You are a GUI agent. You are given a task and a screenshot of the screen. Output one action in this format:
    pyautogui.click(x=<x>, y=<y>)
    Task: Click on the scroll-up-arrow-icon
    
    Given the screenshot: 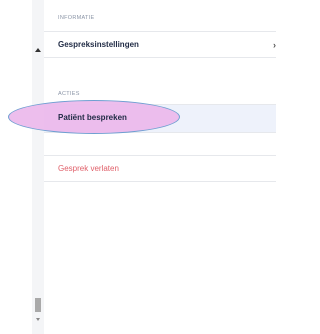 What is the action you would take?
    pyautogui.click(x=38, y=50)
    